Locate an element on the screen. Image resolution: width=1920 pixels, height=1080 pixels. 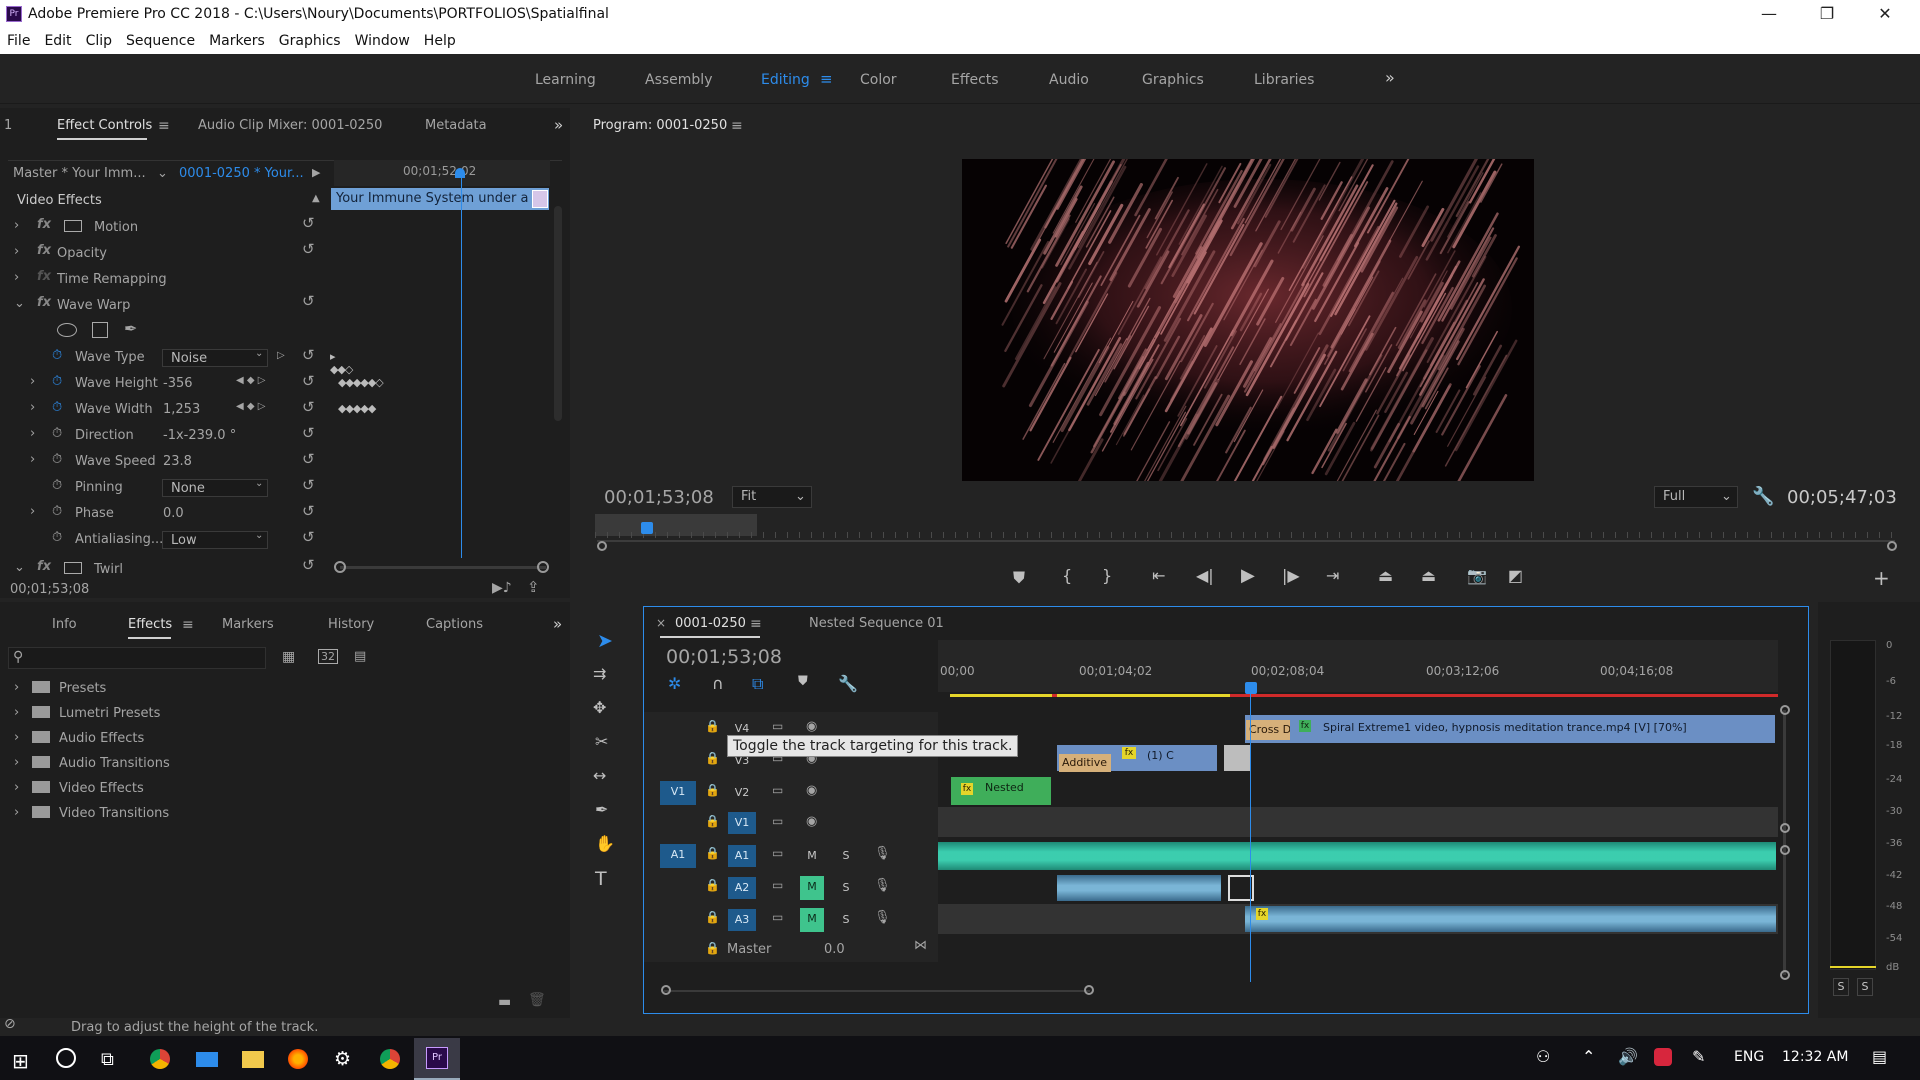
solo-button: S is located at coordinates (846, 920).